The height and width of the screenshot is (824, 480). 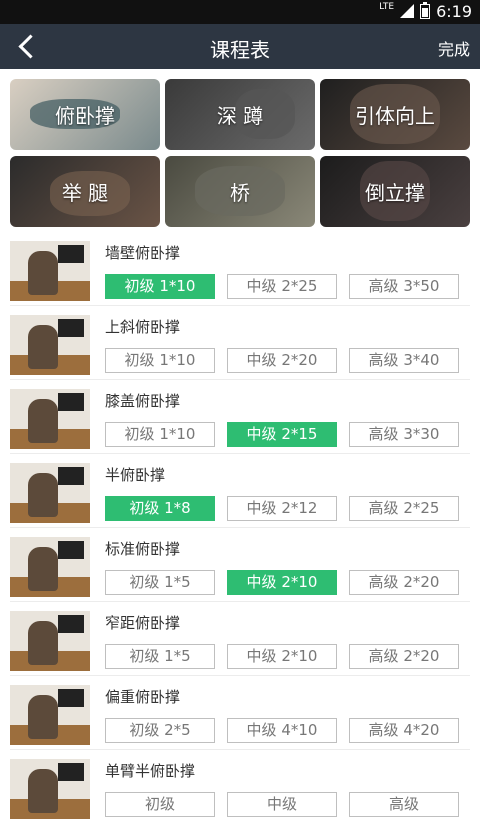 I want to click on exercise-row: 单臂半俯卧撑 初级 中级 高级, so click(x=240, y=787).